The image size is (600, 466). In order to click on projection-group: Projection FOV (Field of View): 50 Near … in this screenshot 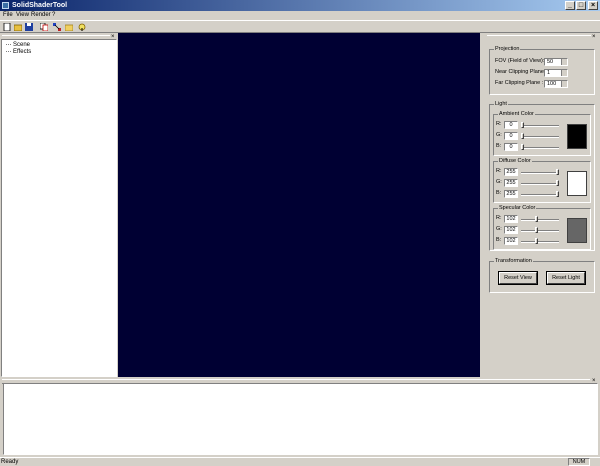, I will do `click(542, 70)`.